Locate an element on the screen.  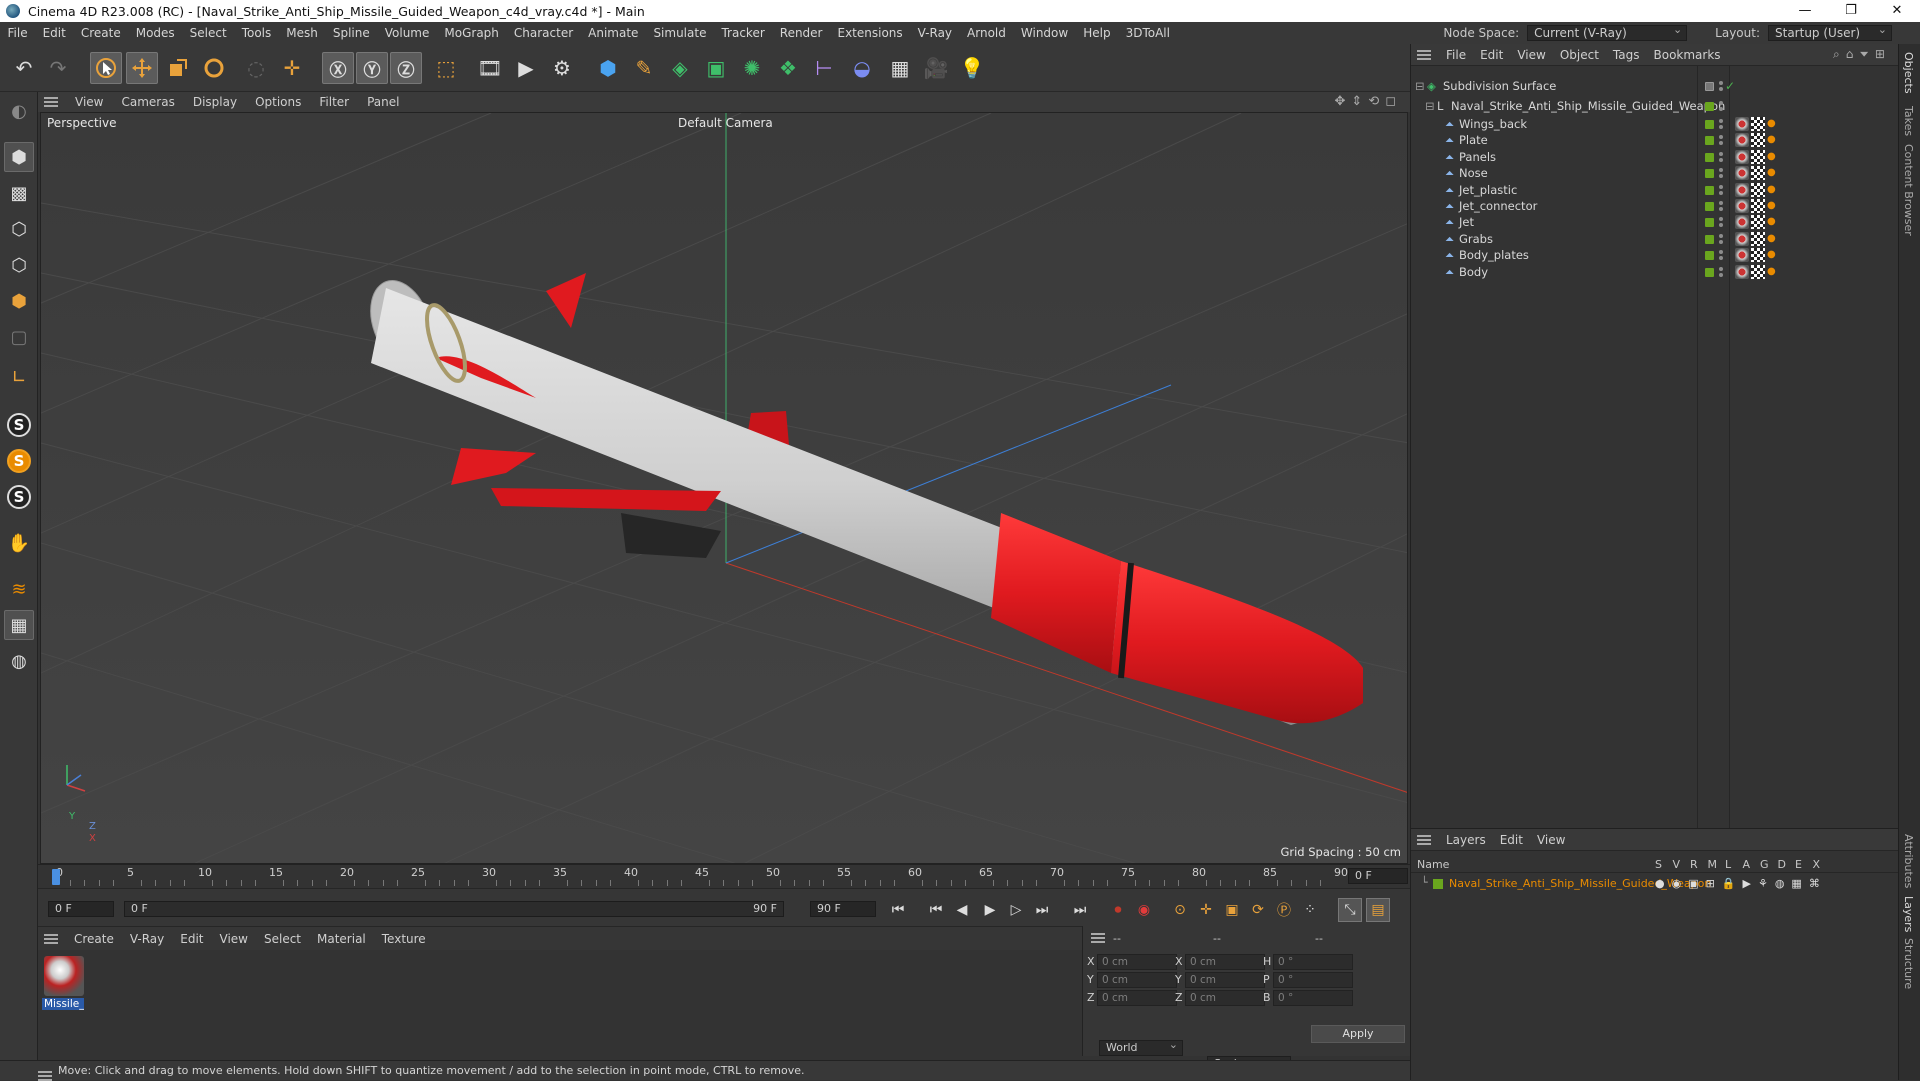
axis-mode-icon: ≋ is located at coordinates (19, 589).